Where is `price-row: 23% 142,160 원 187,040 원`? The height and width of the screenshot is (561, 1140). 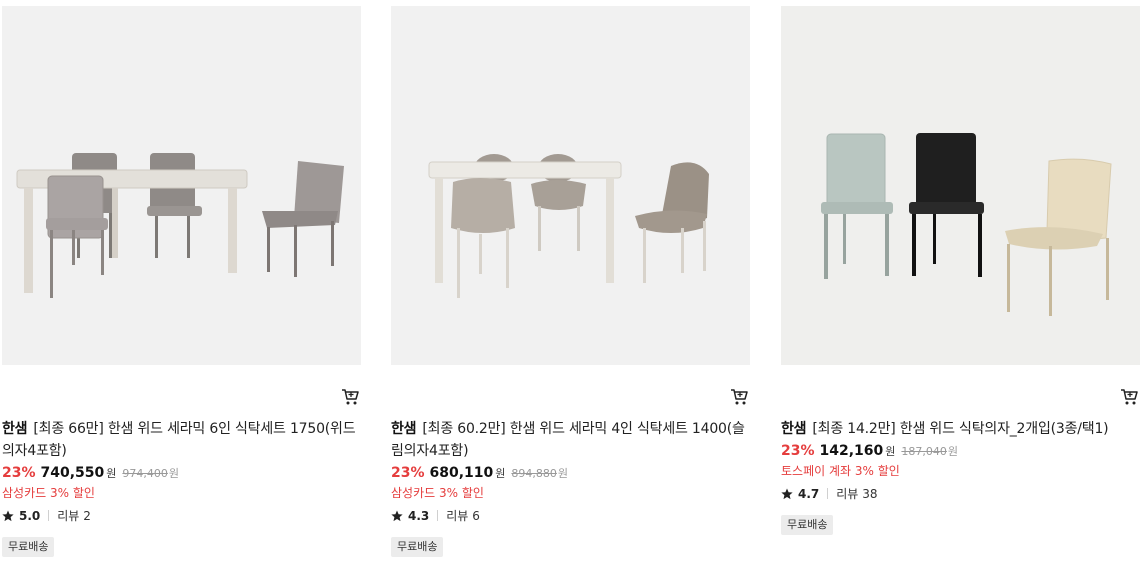
price-row: 23% 142,160 원 187,040 원 is located at coordinates (869, 453).